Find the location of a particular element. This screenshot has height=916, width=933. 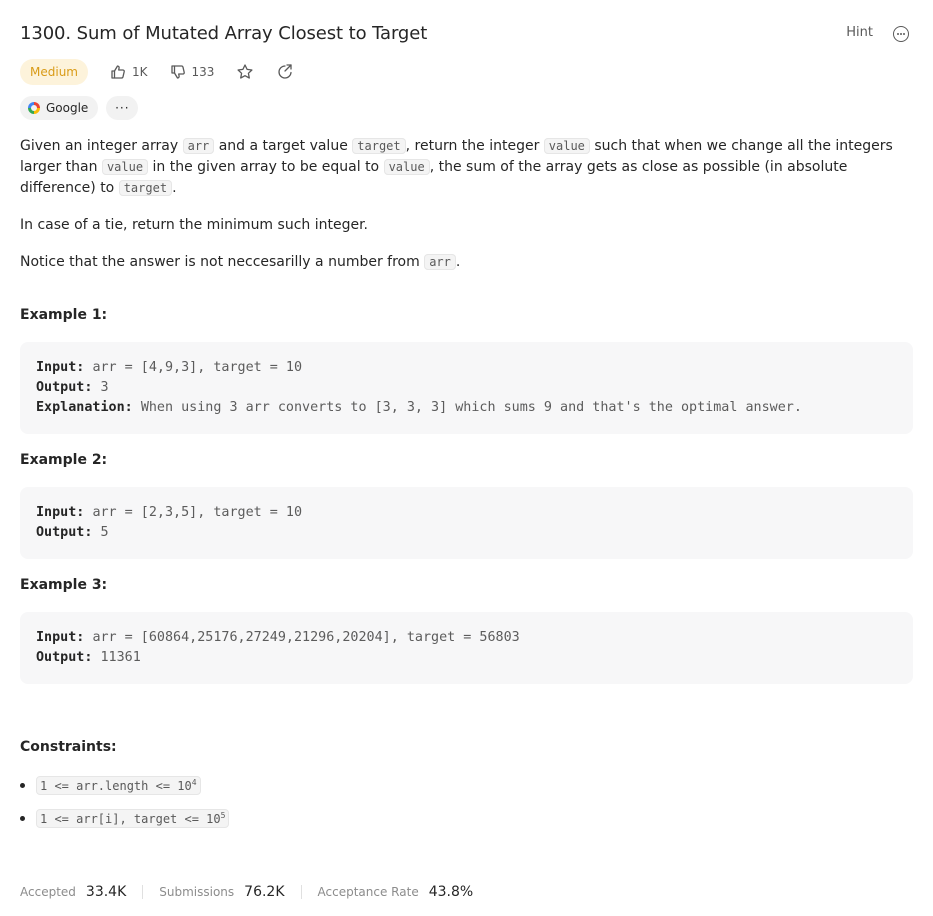

star-icon is located at coordinates (245, 71).